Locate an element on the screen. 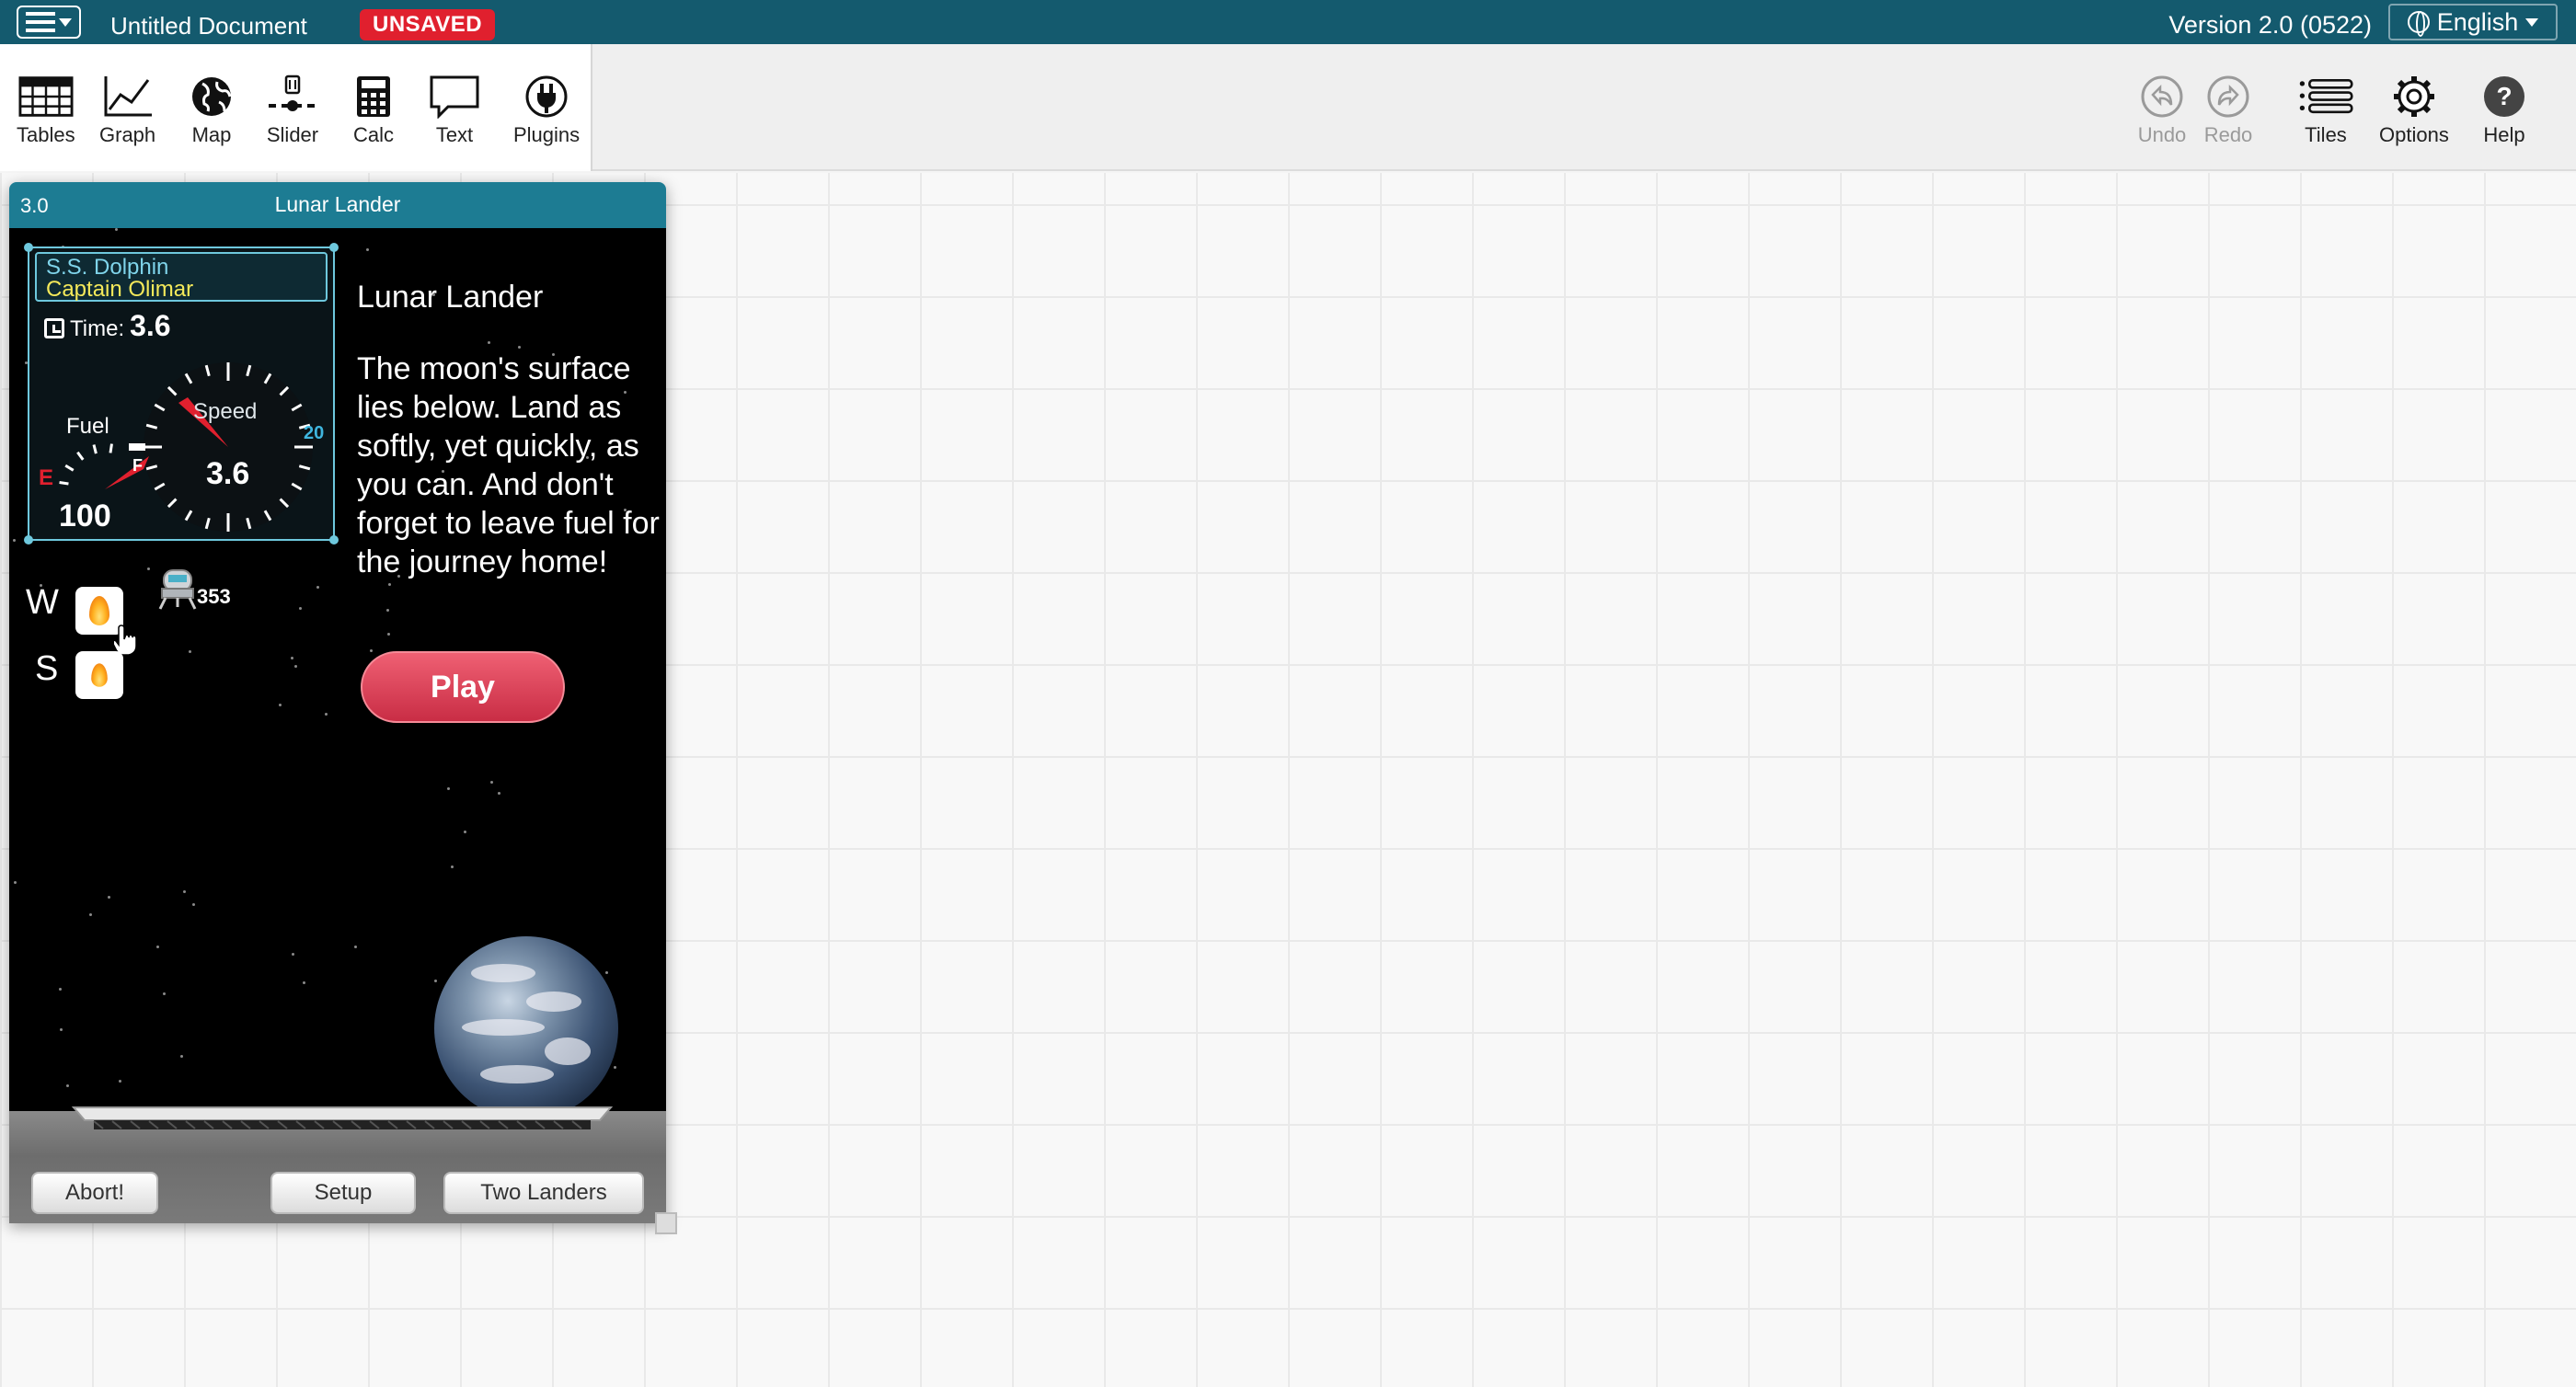  svg-text: F is located at coordinates (137, 465).